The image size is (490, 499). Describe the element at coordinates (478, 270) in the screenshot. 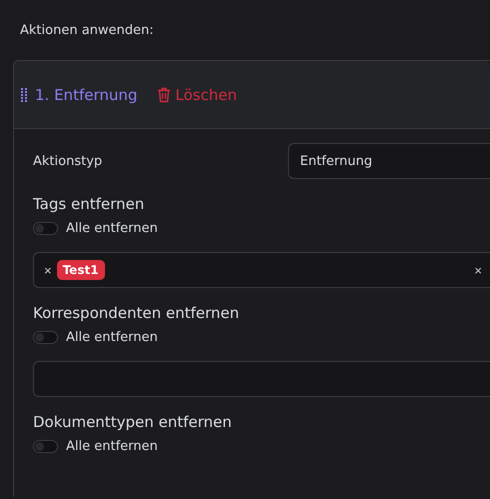

I see `clear-button: ×` at that location.